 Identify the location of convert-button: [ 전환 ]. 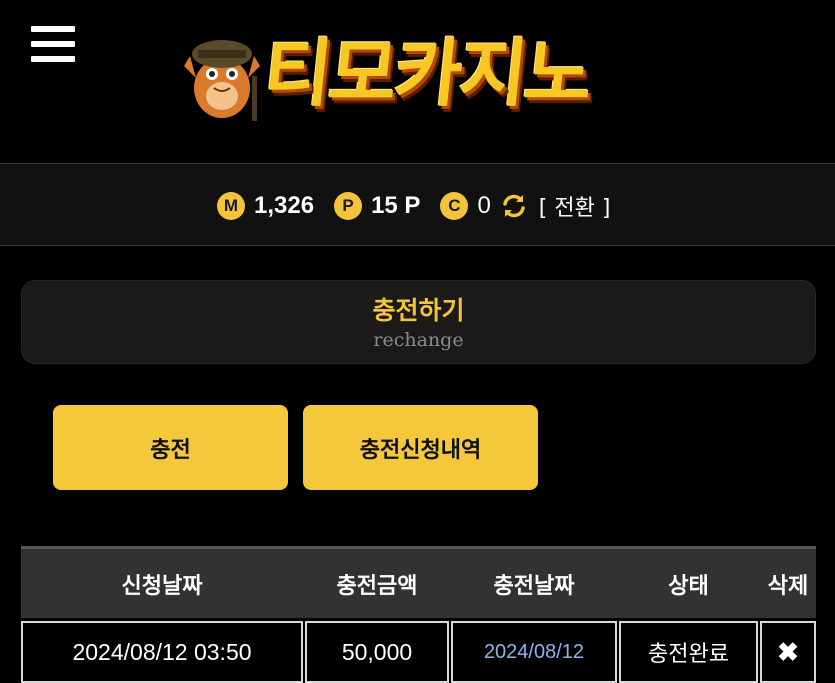
(575, 206).